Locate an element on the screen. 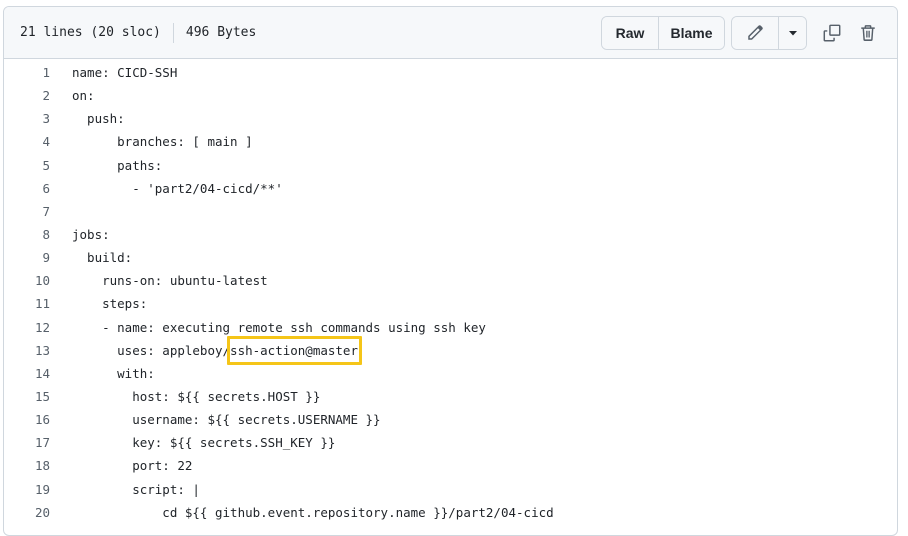 The height and width of the screenshot is (536, 908). copy-button is located at coordinates (832, 33).